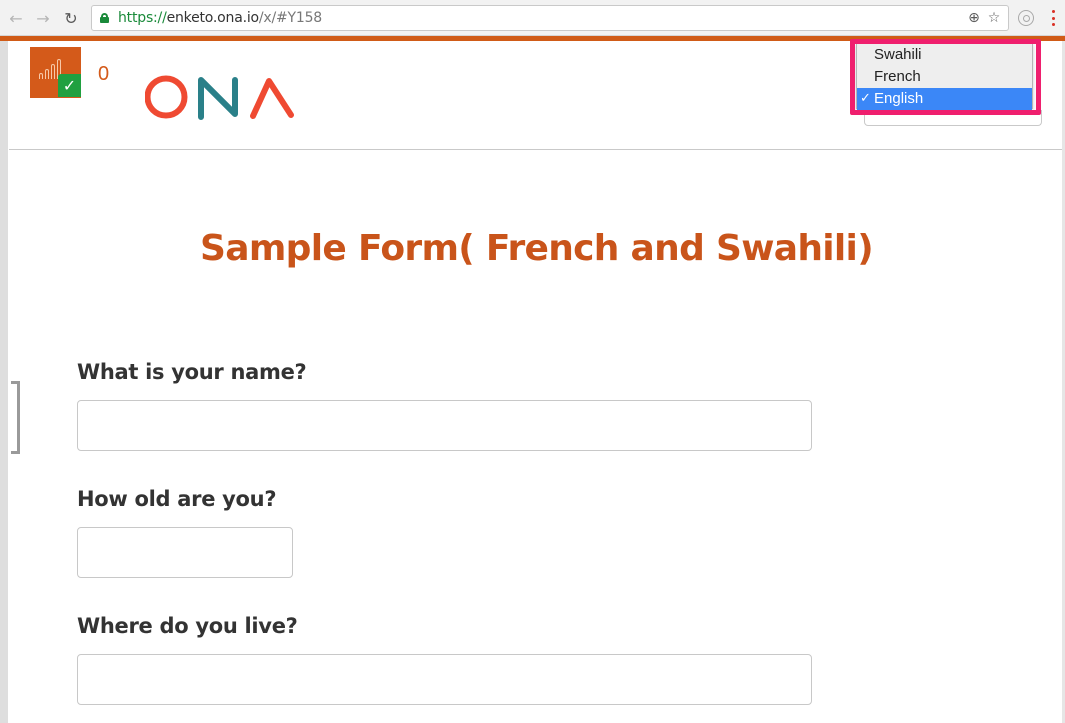  Describe the element at coordinates (1053, 18) in the screenshot. I see `kebab-menu-icon` at that location.